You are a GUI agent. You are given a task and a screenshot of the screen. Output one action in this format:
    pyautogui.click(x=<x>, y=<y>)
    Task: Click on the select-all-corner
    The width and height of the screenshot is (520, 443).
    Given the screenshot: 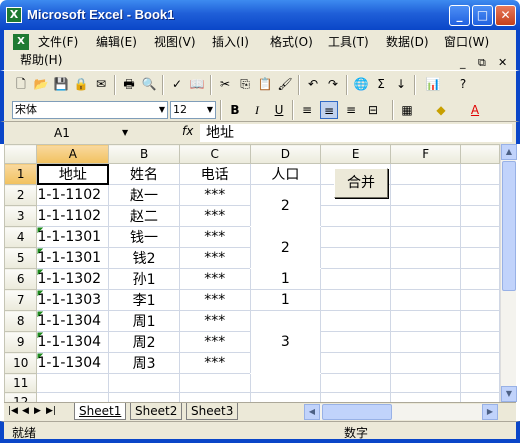 What is the action you would take?
    pyautogui.click(x=21, y=154)
    